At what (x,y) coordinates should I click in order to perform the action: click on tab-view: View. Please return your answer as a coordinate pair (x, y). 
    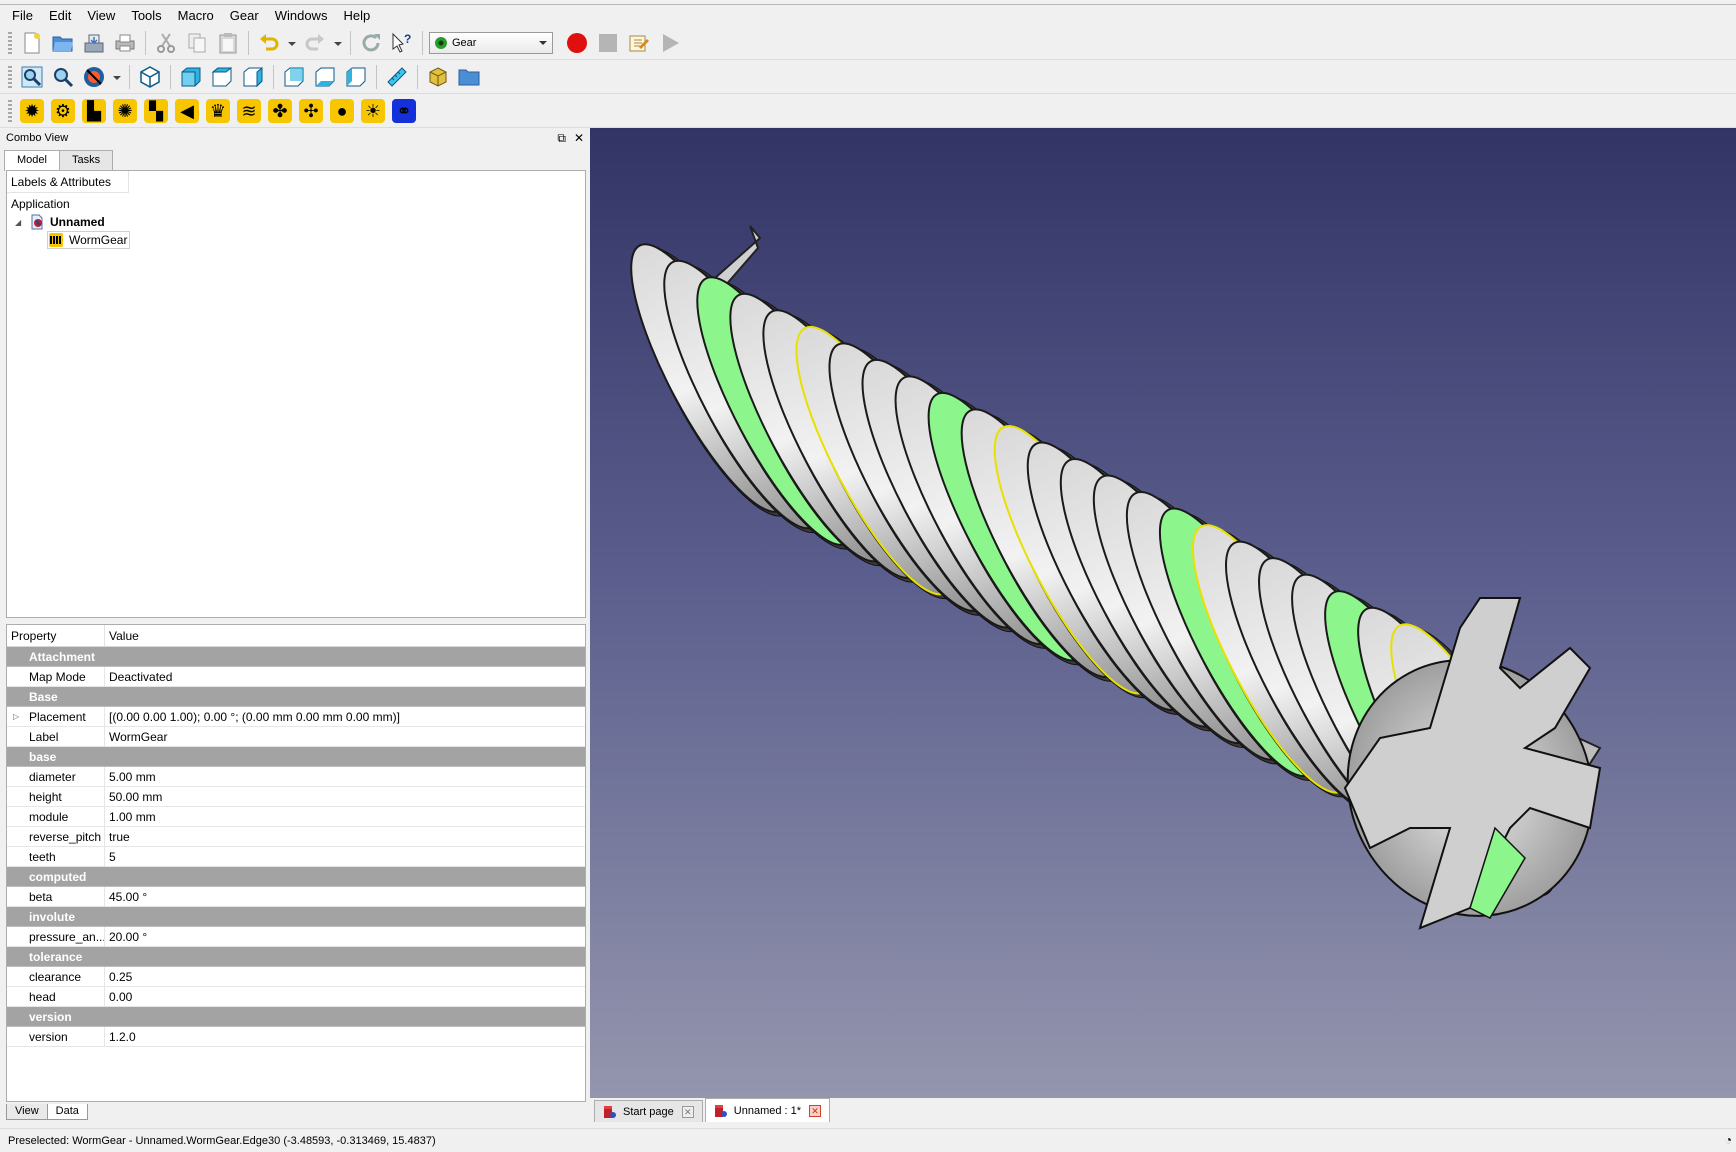
    Looking at the image, I should click on (27, 1112).